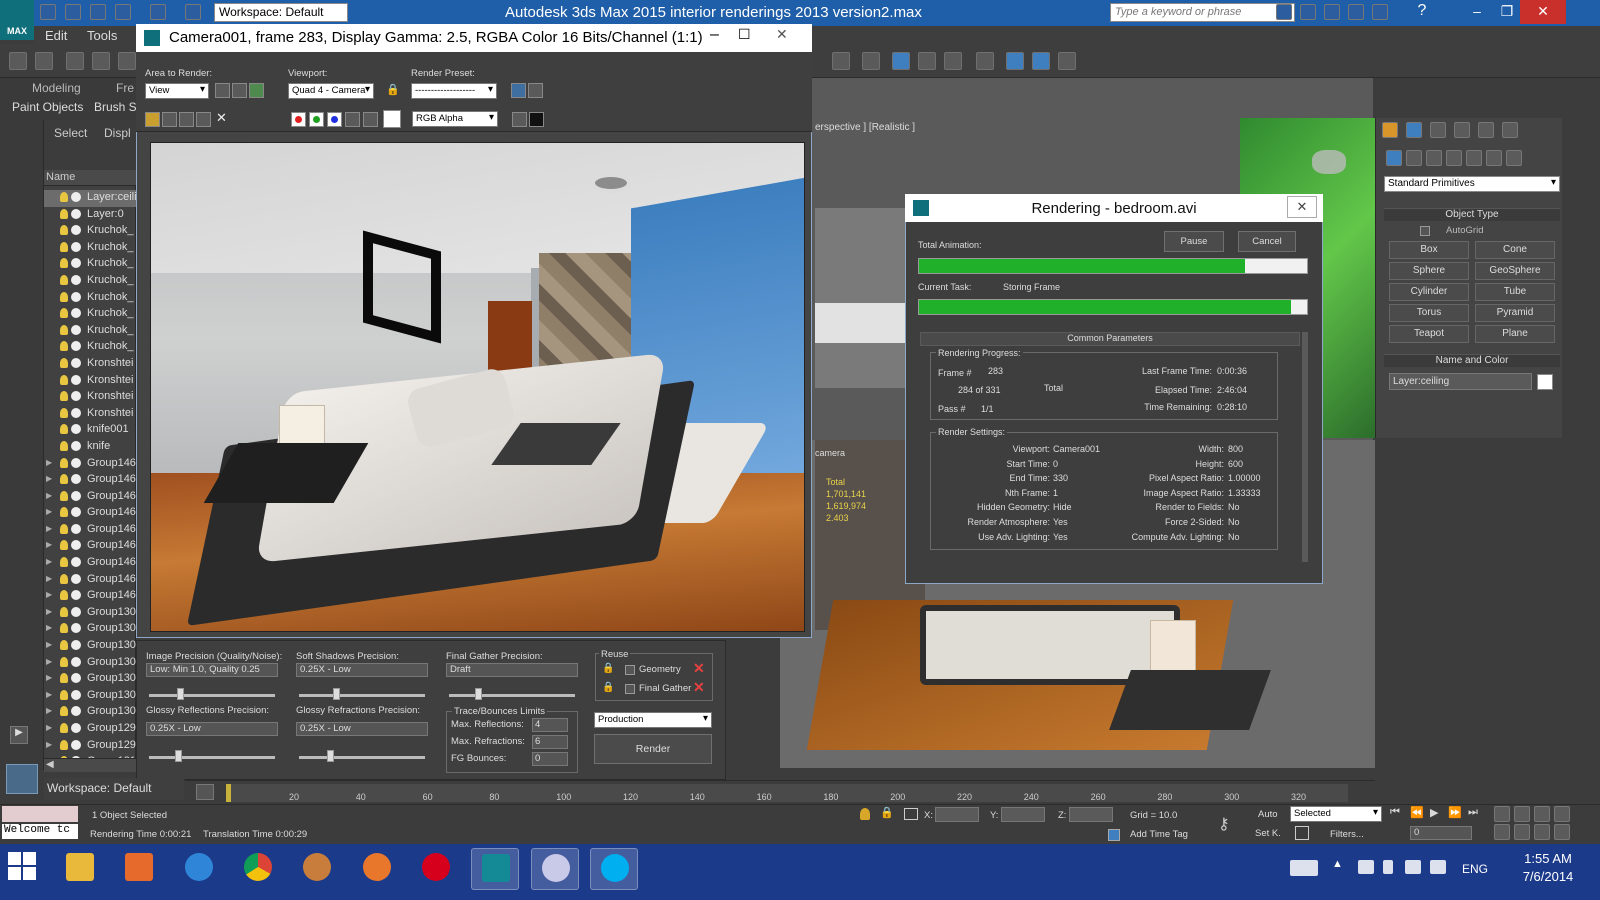 Image resolution: width=1600 pixels, height=900 pixels. I want to click on firefox-taskbar-icon, so click(377, 869).